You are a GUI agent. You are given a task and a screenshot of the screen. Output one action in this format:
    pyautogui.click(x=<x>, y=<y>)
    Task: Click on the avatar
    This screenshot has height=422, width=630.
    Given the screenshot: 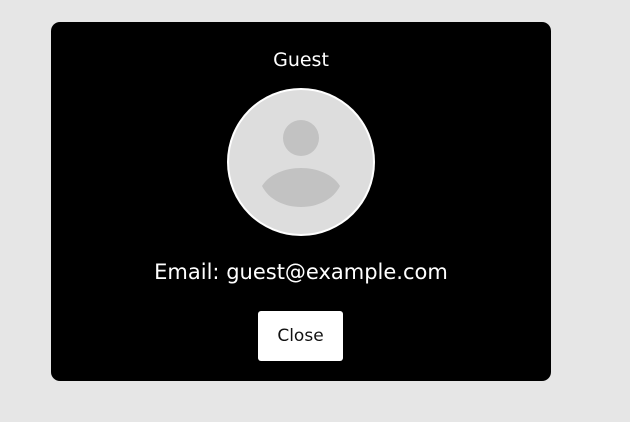 What is the action you would take?
    pyautogui.click(x=301, y=162)
    